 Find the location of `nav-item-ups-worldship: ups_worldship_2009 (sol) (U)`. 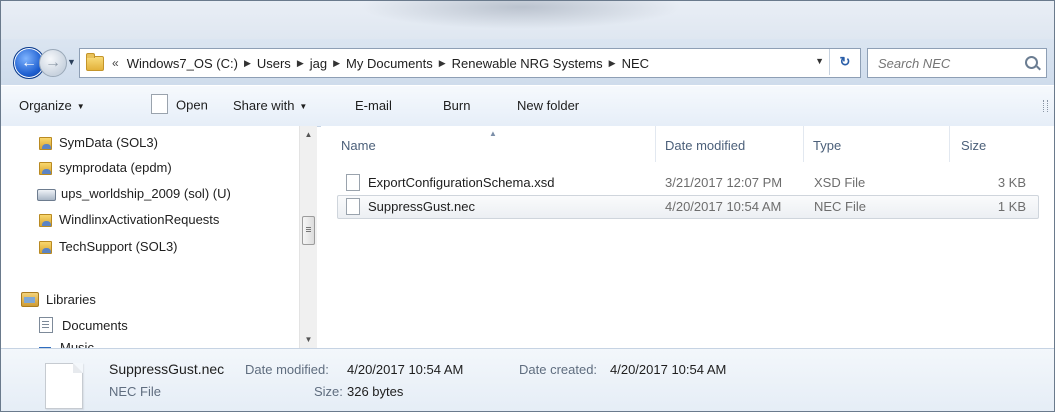

nav-item-ups-worldship: ups_worldship_2009 (sol) (U) is located at coordinates (134, 193).